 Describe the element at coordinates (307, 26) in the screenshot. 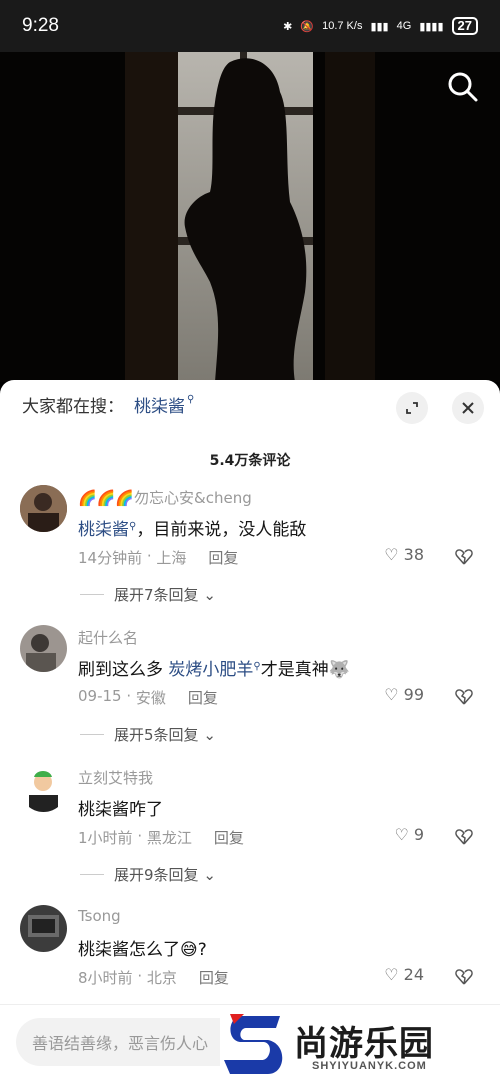

I see `mute-icon: 🔕` at that location.